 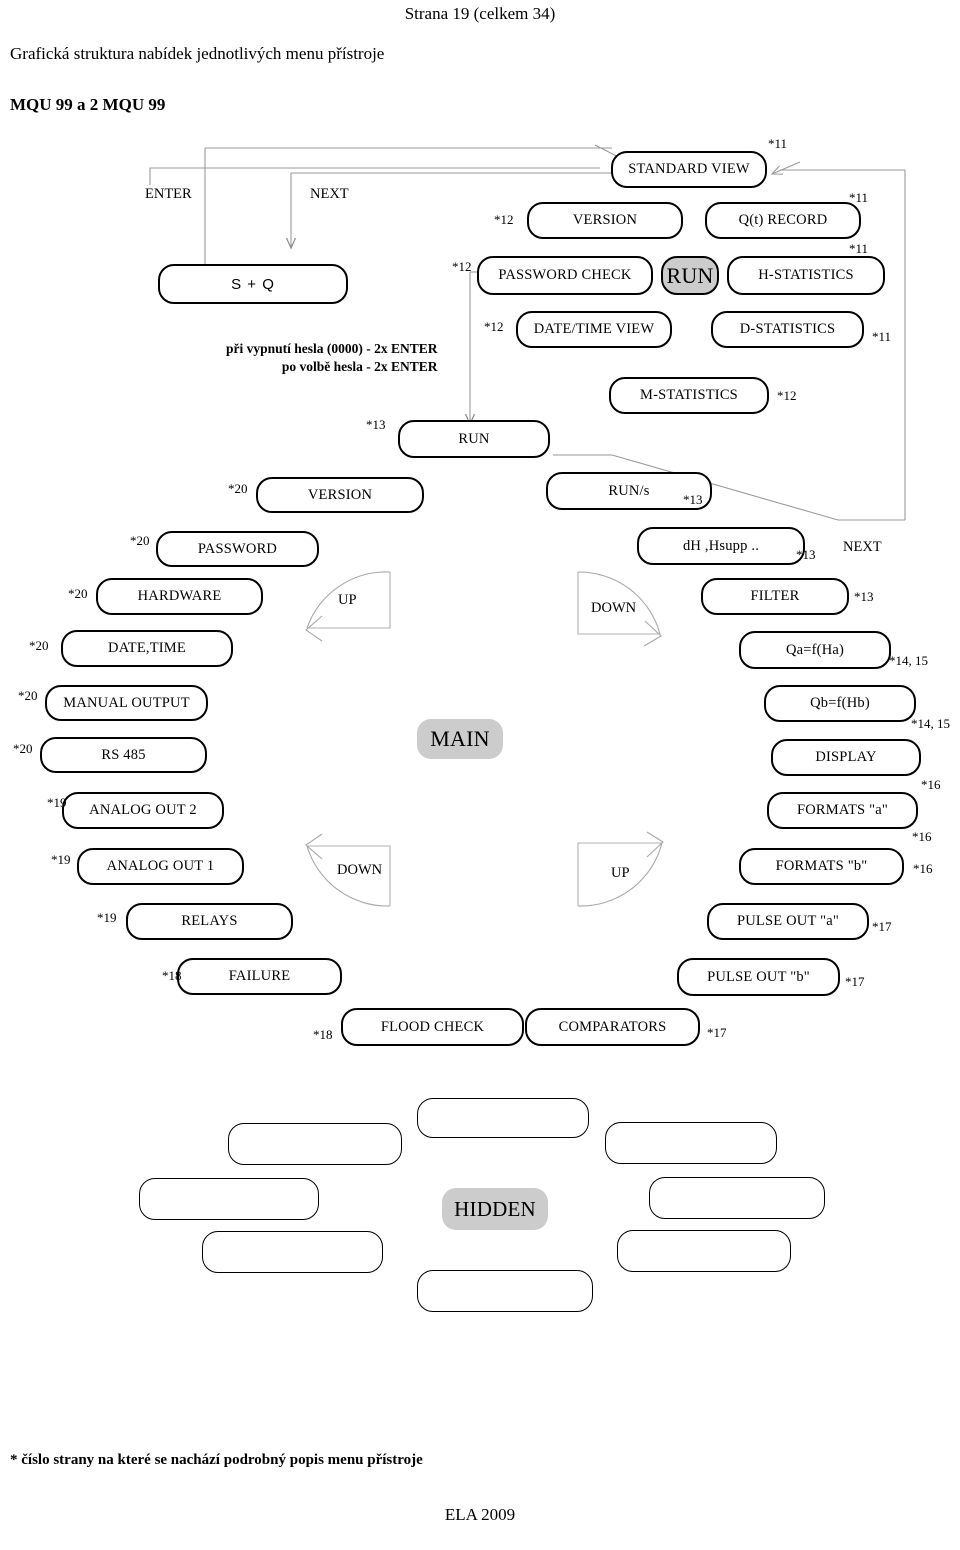 I want to click on node-relays: RELAYS, so click(x=209, y=921).